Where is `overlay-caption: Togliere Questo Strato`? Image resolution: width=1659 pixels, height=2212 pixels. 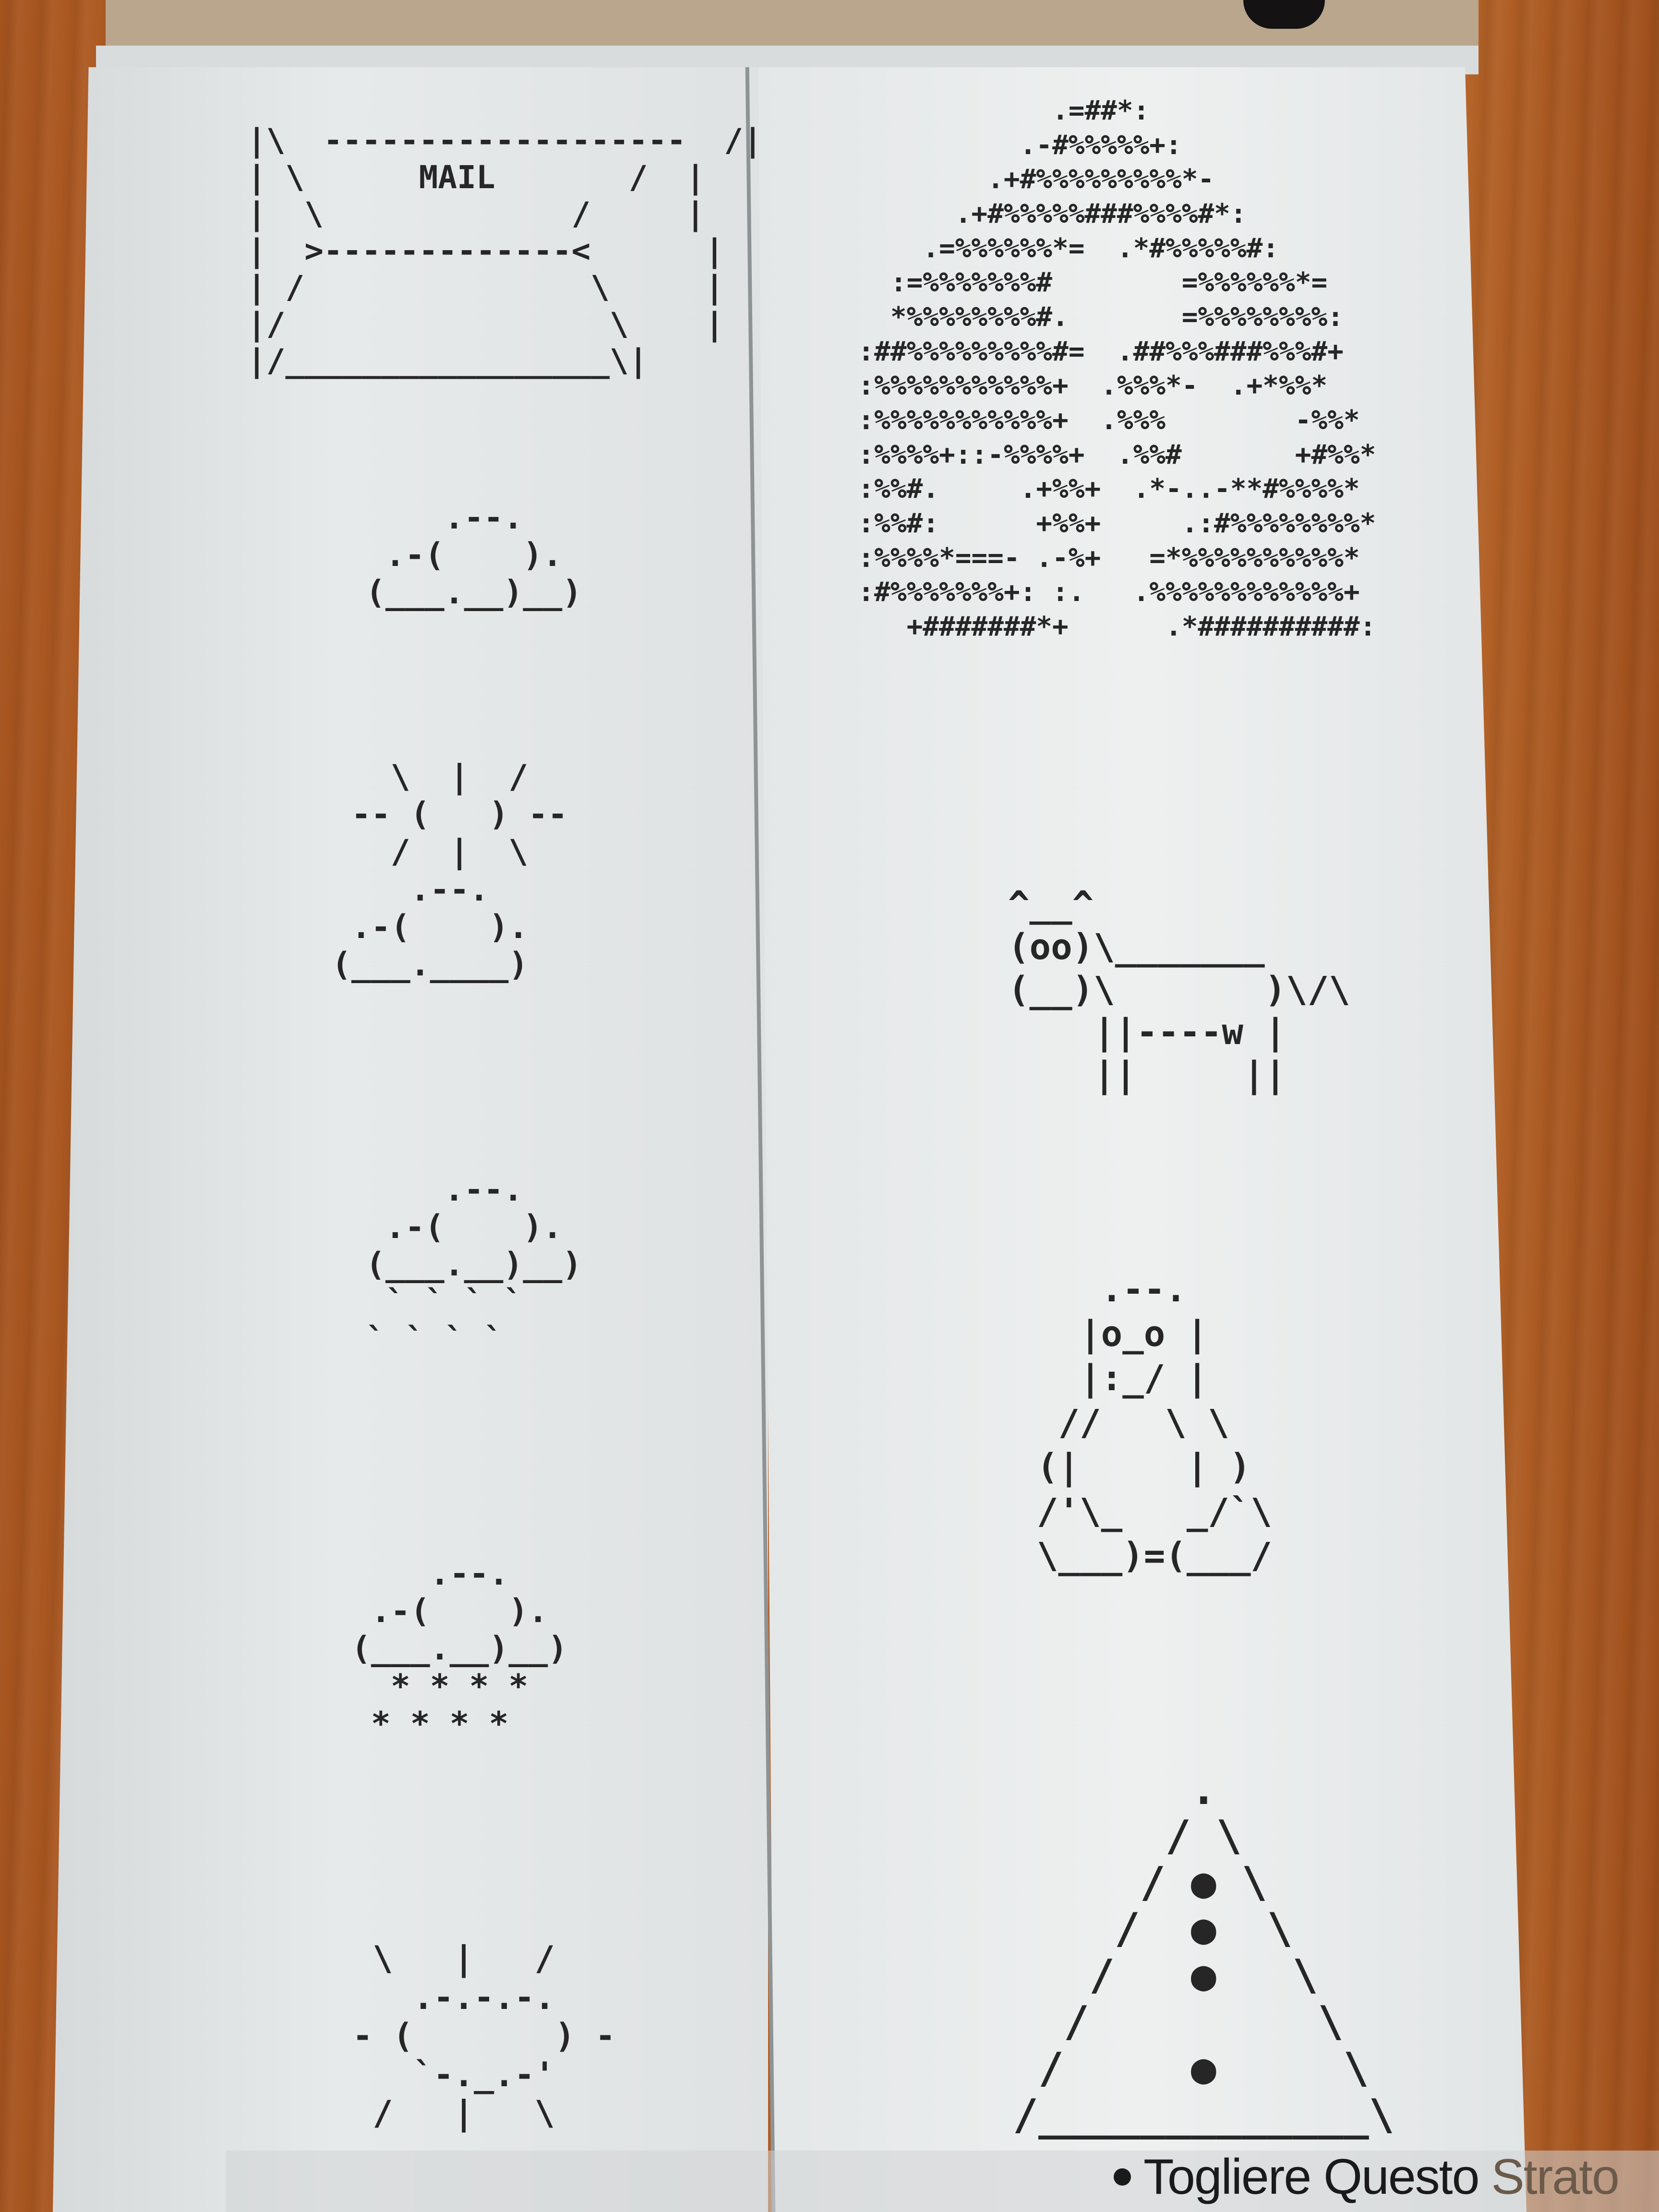
overlay-caption: Togliere Questo Strato is located at coordinates (1367, 2177).